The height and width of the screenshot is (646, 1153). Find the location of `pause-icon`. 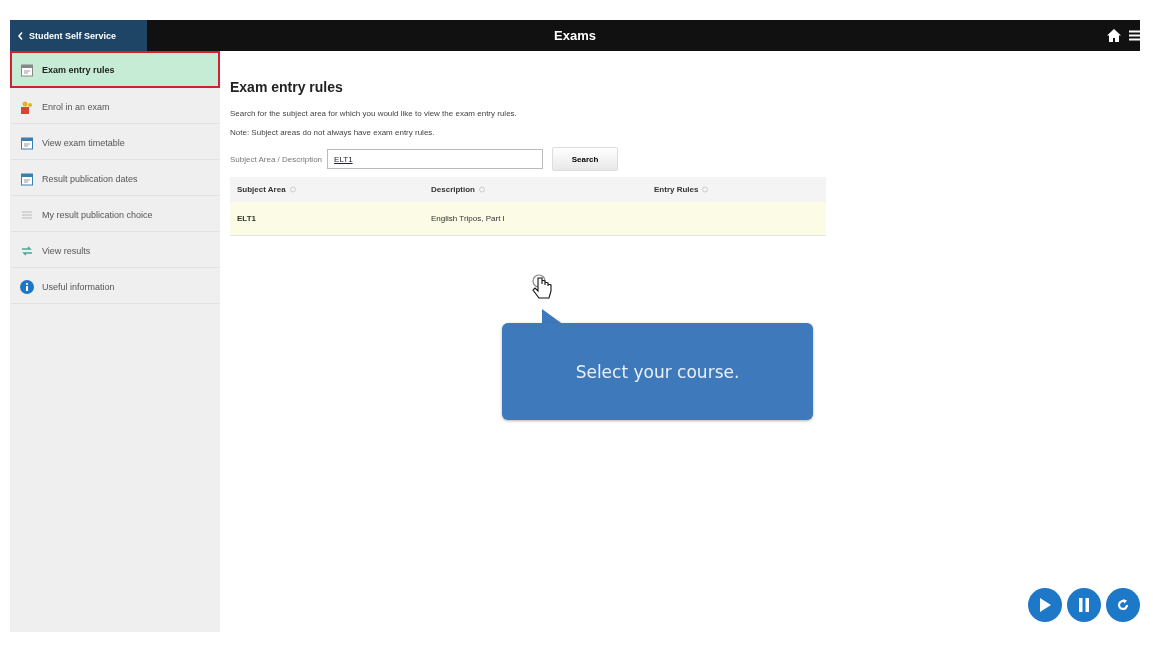

pause-icon is located at coordinates (1084, 605).